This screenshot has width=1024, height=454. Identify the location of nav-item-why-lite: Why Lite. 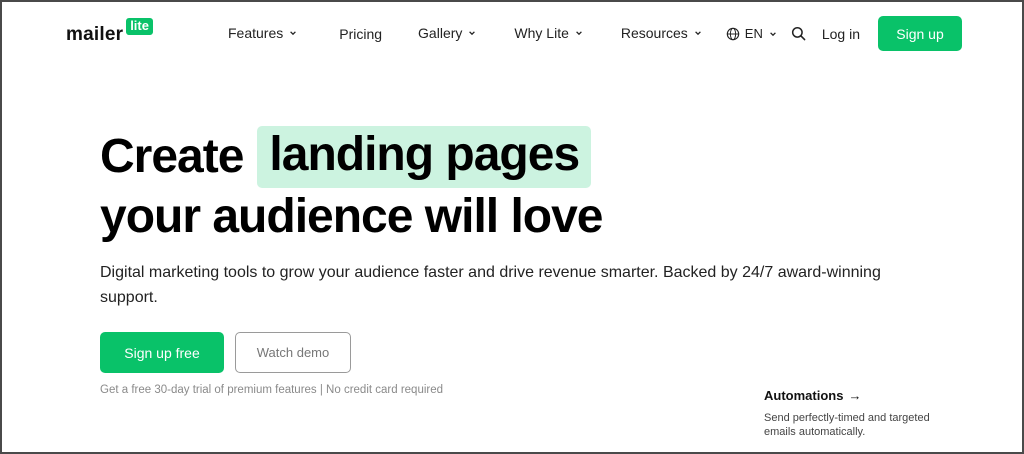
(548, 33).